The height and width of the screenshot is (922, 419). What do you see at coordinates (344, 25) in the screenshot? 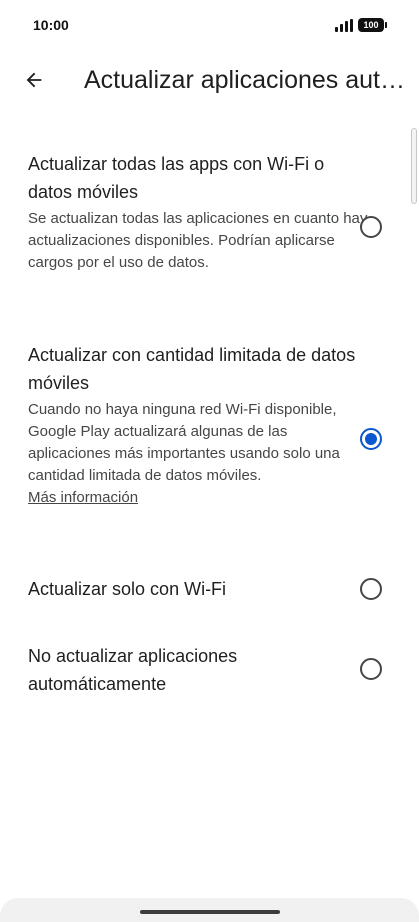
I see `signal-icon` at bounding box center [344, 25].